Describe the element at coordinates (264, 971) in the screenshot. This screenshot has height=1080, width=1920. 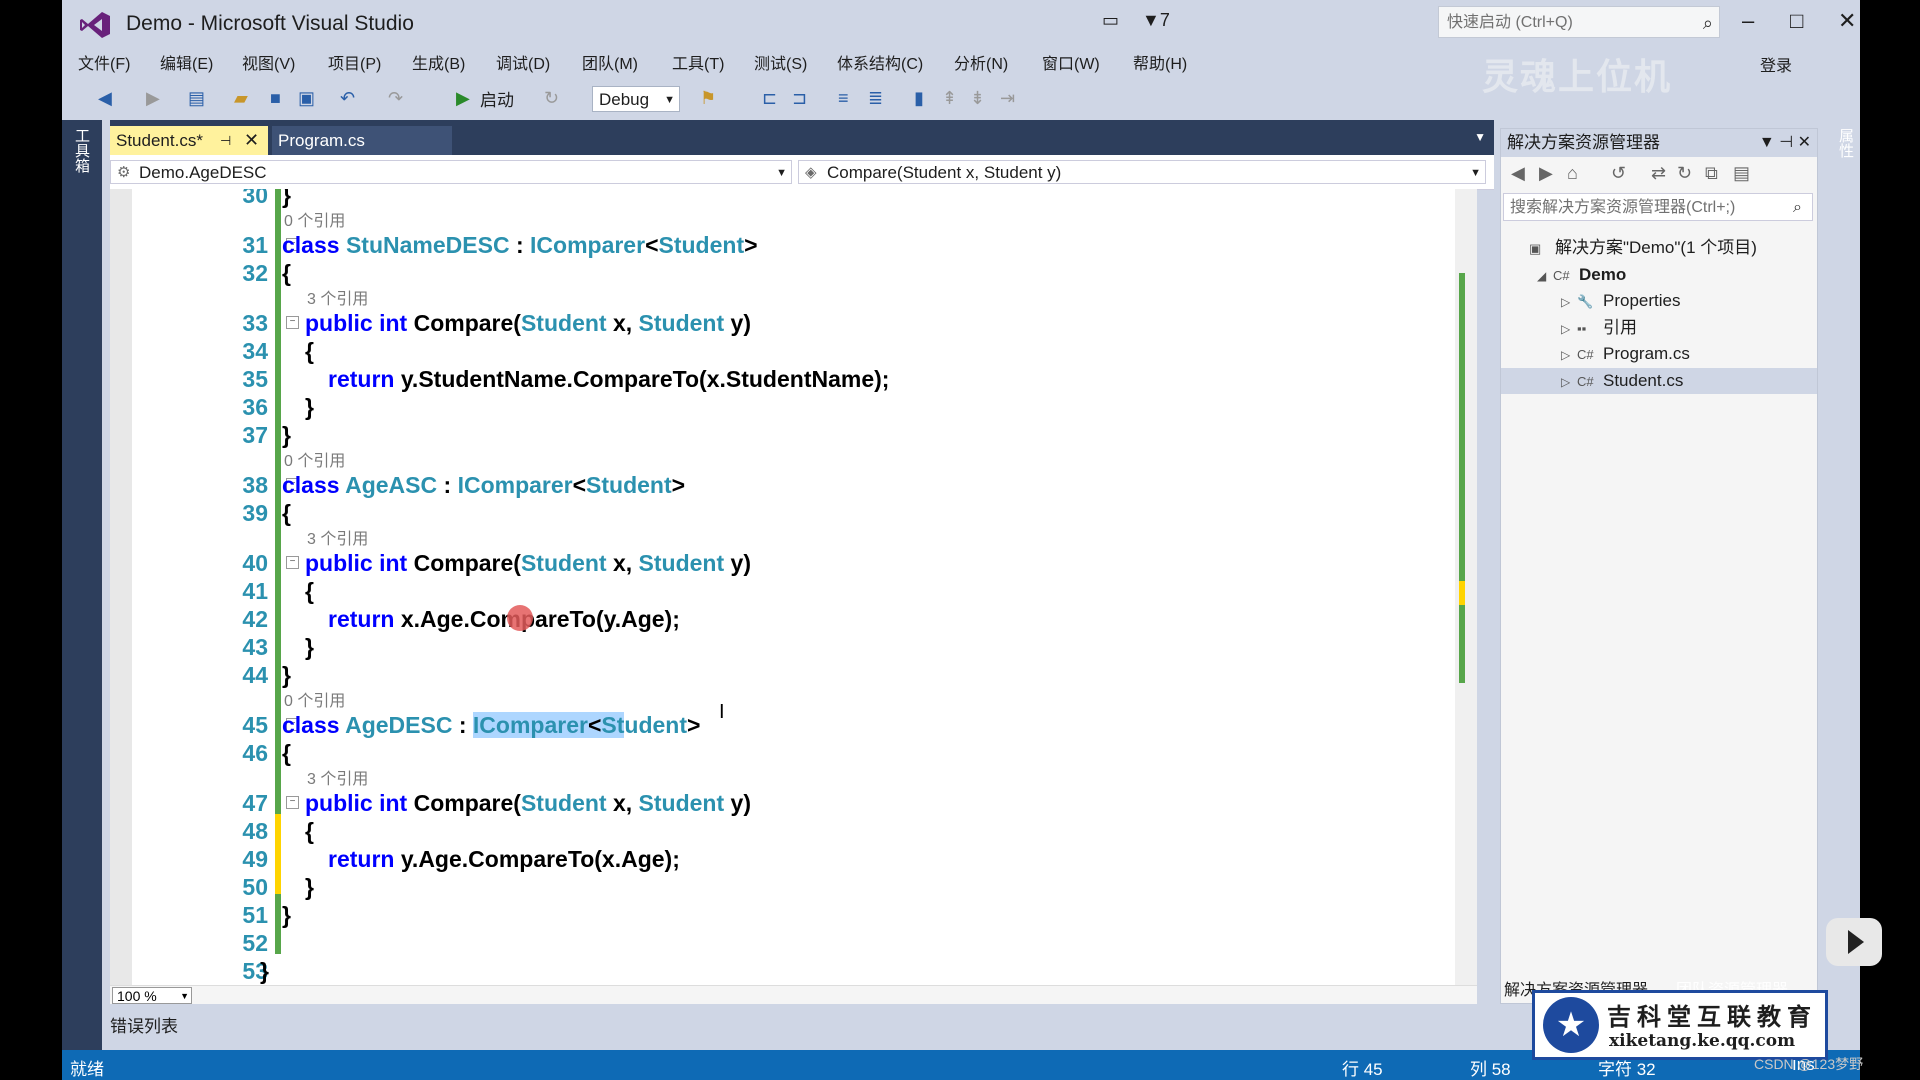
I see `code-text: }` at that location.